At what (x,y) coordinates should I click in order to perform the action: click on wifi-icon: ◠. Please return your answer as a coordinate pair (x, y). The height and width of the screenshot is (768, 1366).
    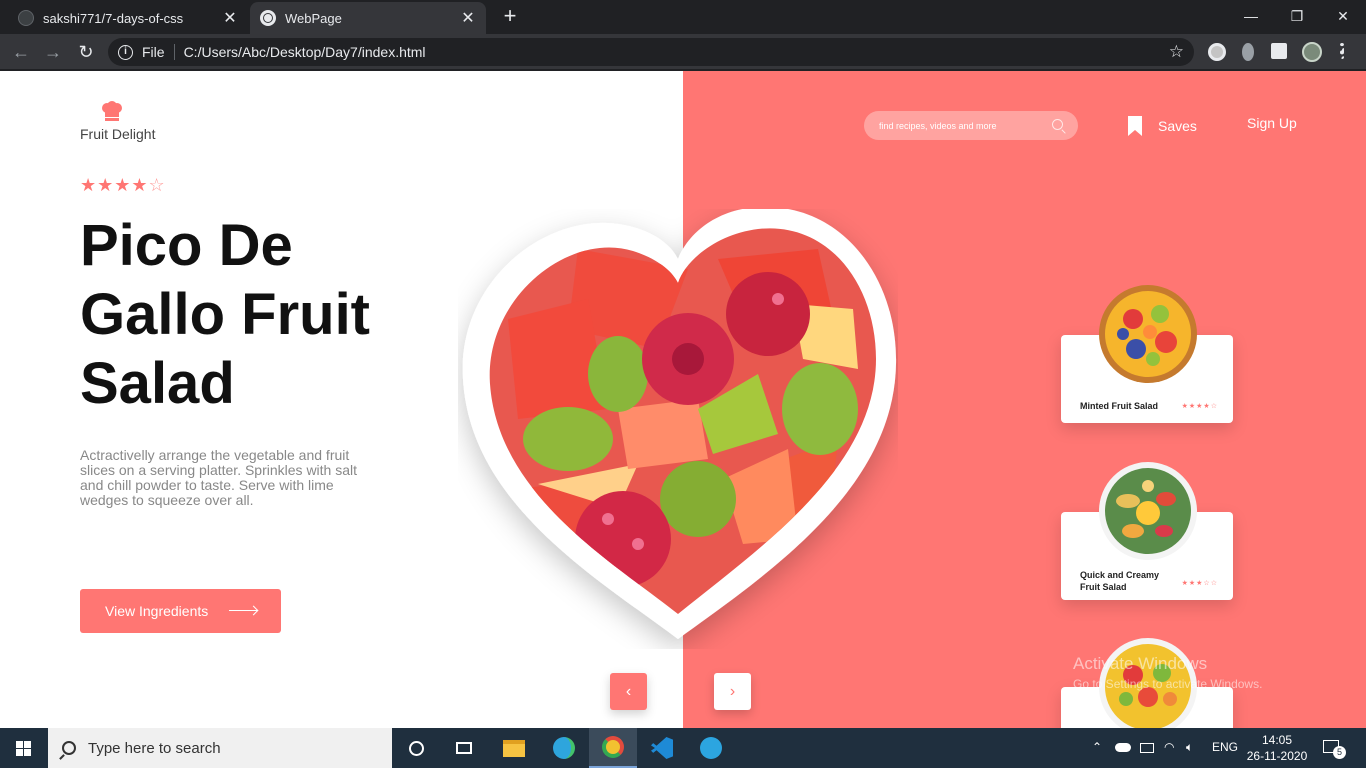
    Looking at the image, I should click on (1169, 747).